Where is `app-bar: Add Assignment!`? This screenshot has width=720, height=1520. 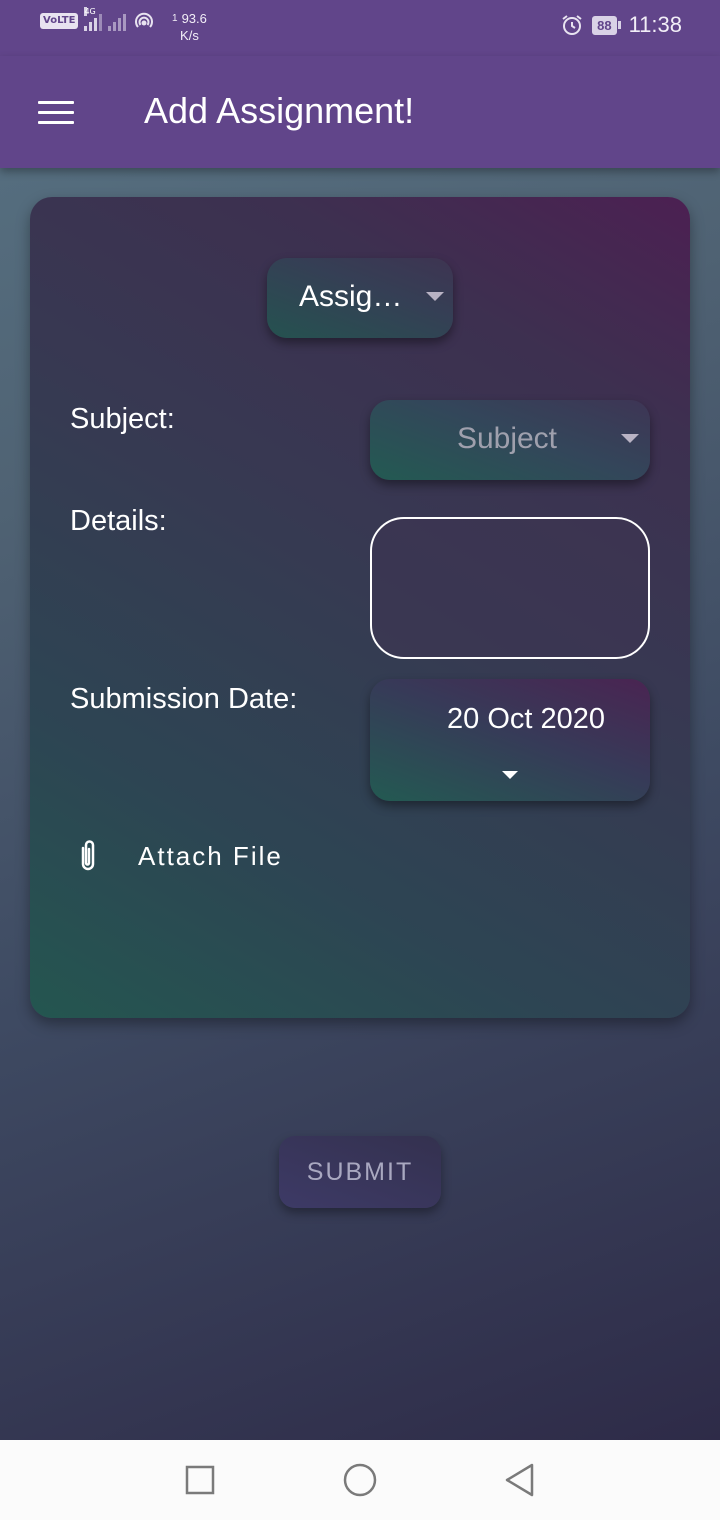
app-bar: Add Assignment! is located at coordinates (360, 112).